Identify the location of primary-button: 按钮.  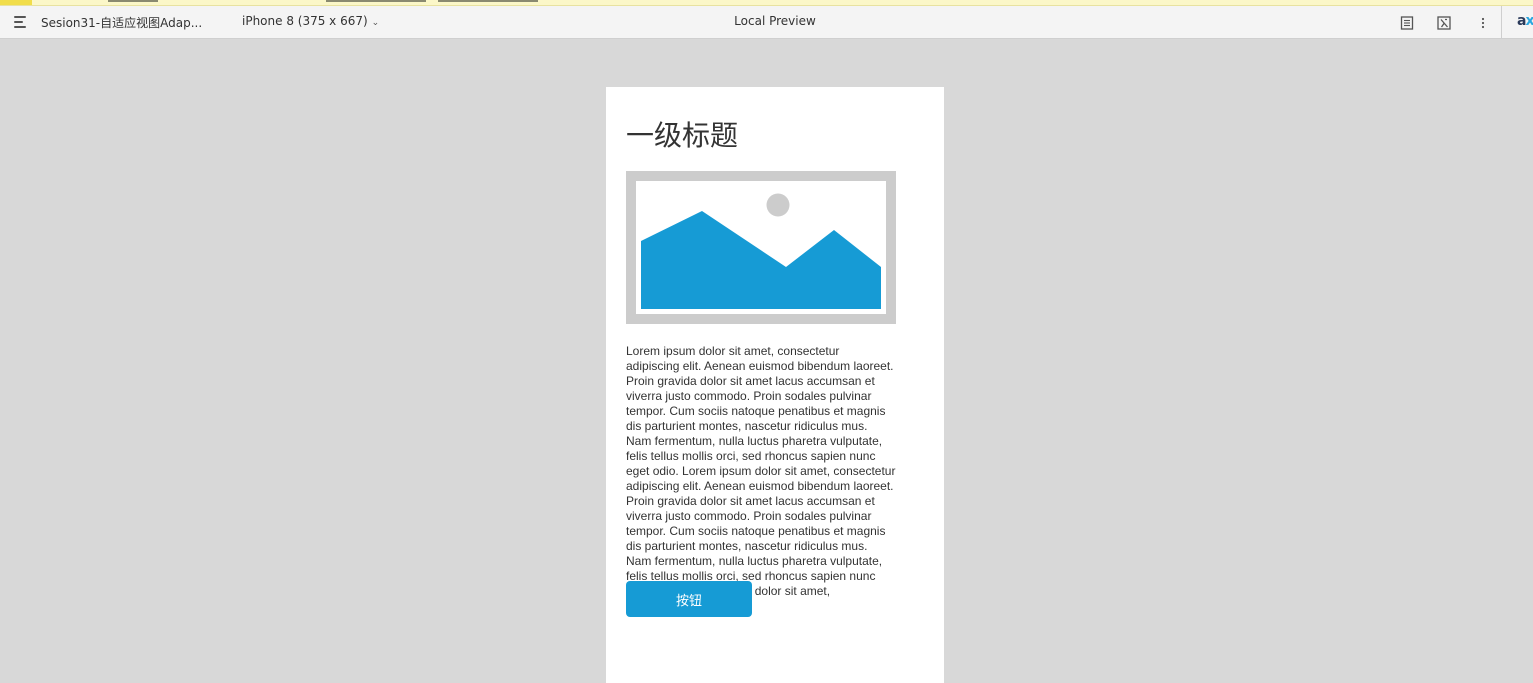
(689, 599).